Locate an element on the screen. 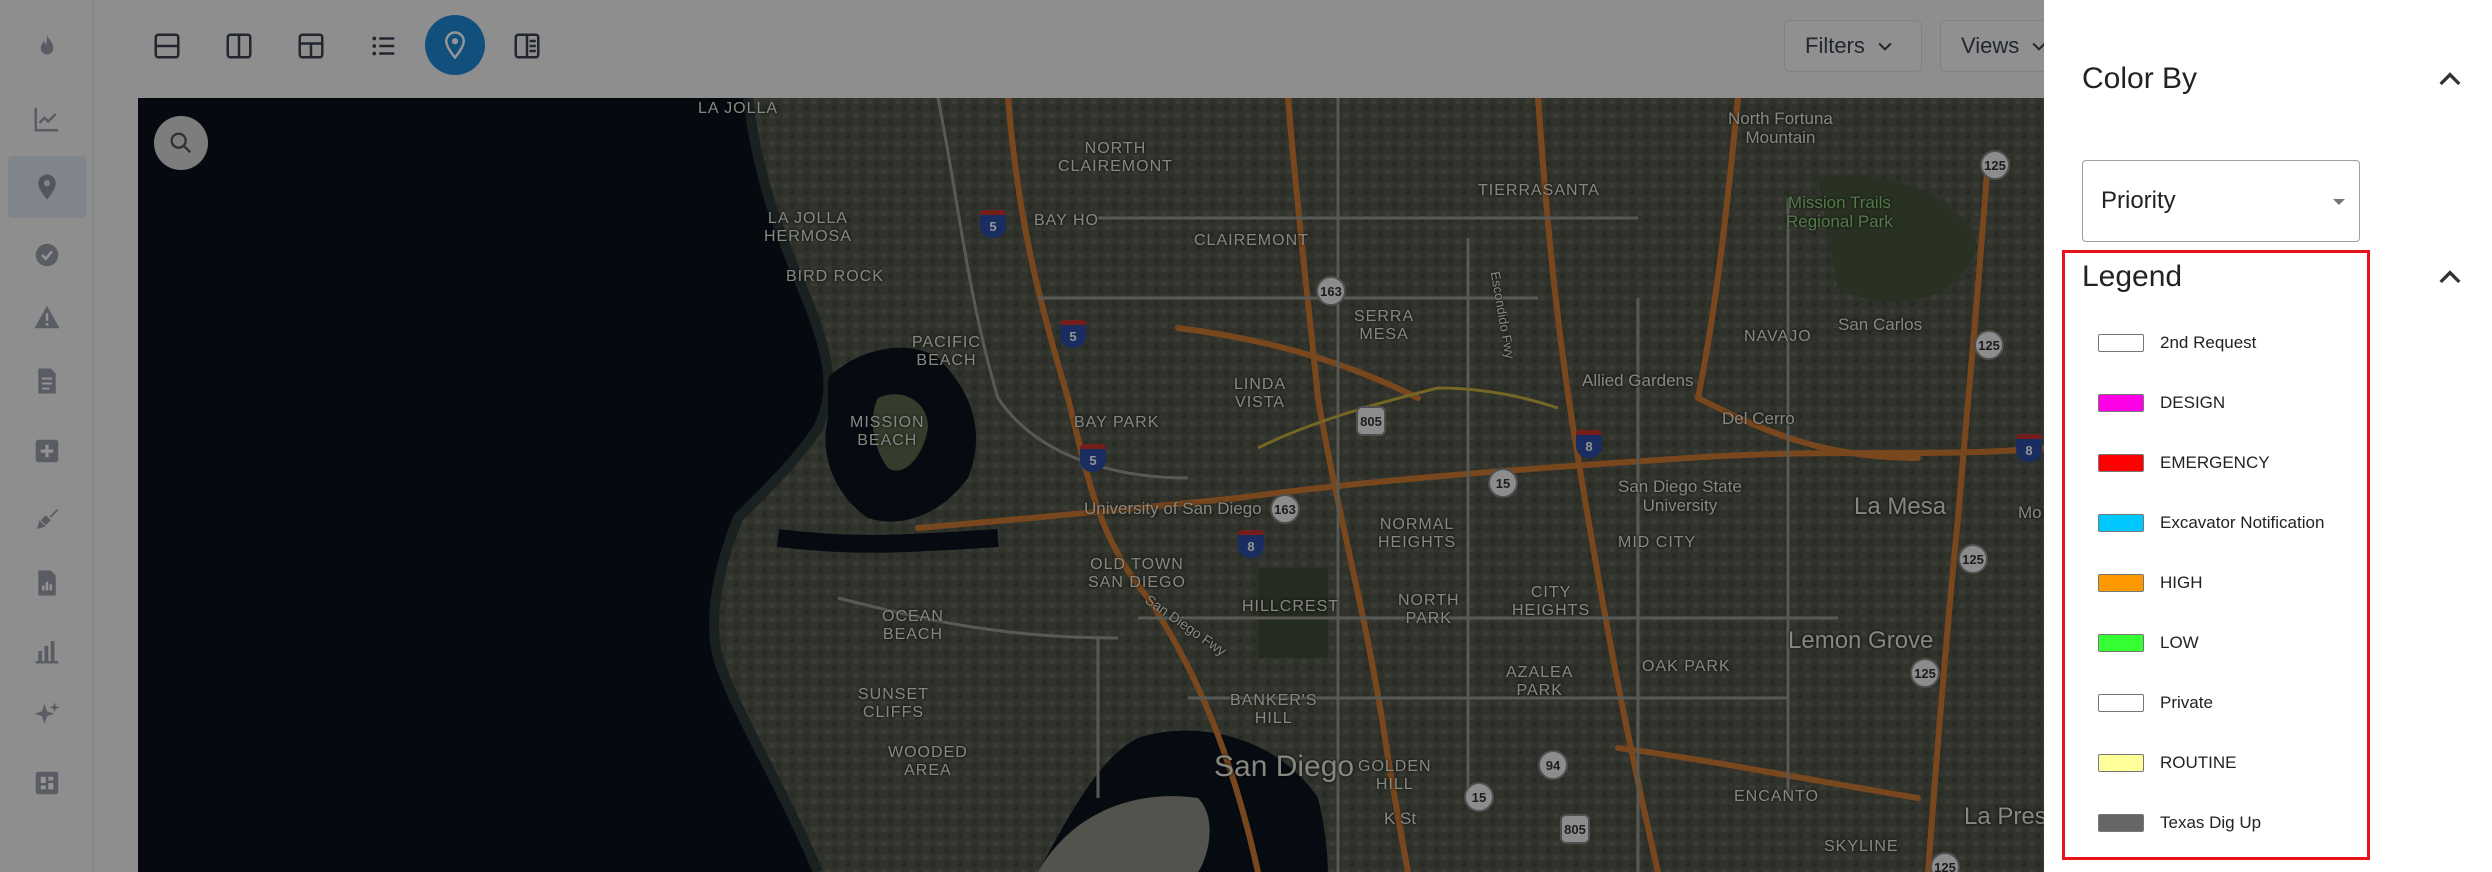 The image size is (2492, 872). check-circle-icon is located at coordinates (47, 255).